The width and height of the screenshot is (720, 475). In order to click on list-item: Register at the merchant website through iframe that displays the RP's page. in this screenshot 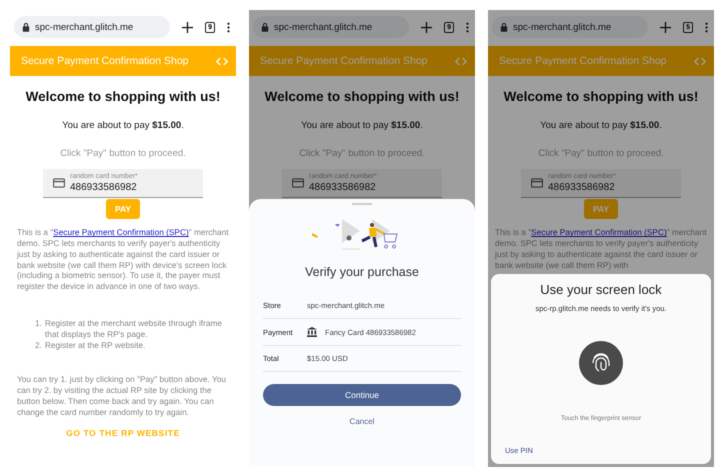, I will do `click(134, 329)`.